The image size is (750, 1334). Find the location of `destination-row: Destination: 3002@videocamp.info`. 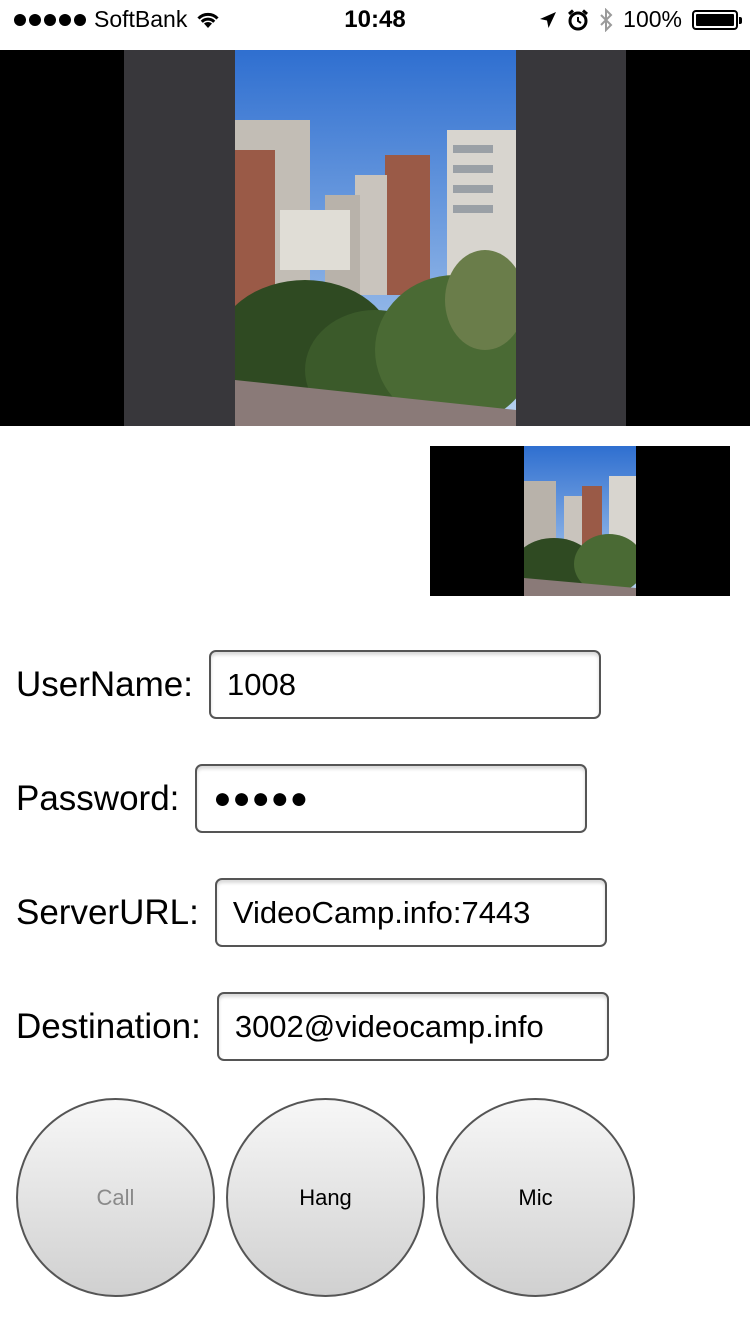

destination-row: Destination: 3002@videocamp.info is located at coordinates (312, 1026).